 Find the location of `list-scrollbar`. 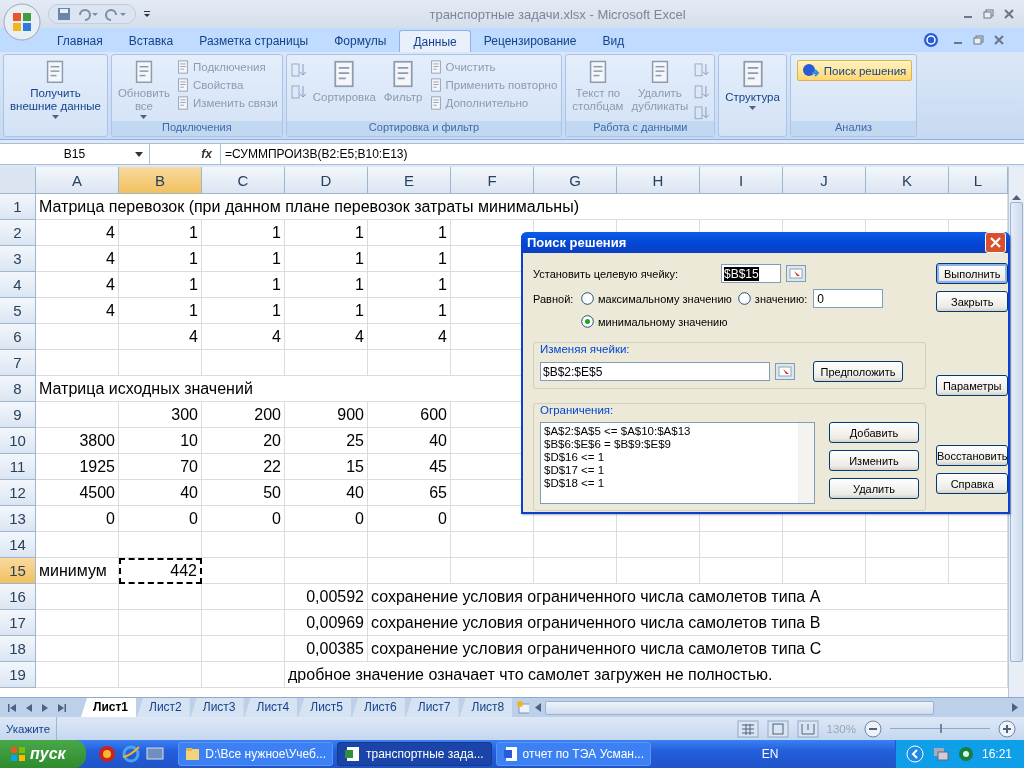

list-scrollbar is located at coordinates (806, 463).